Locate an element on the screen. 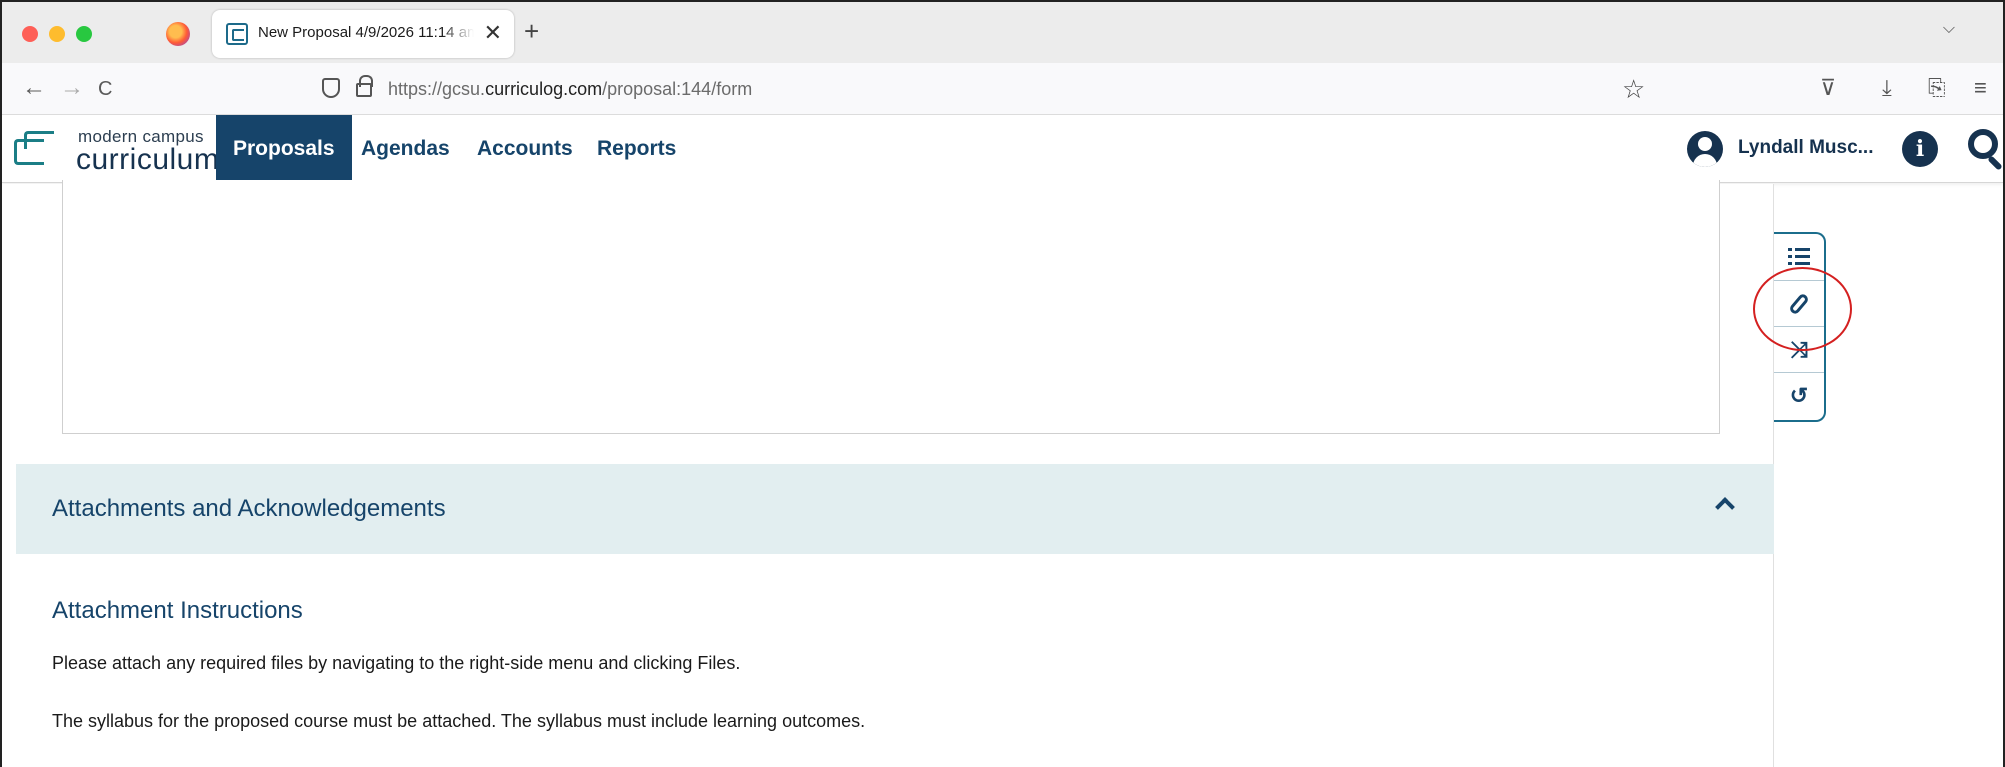  logo-title: curriculum™ is located at coordinates (152, 160).